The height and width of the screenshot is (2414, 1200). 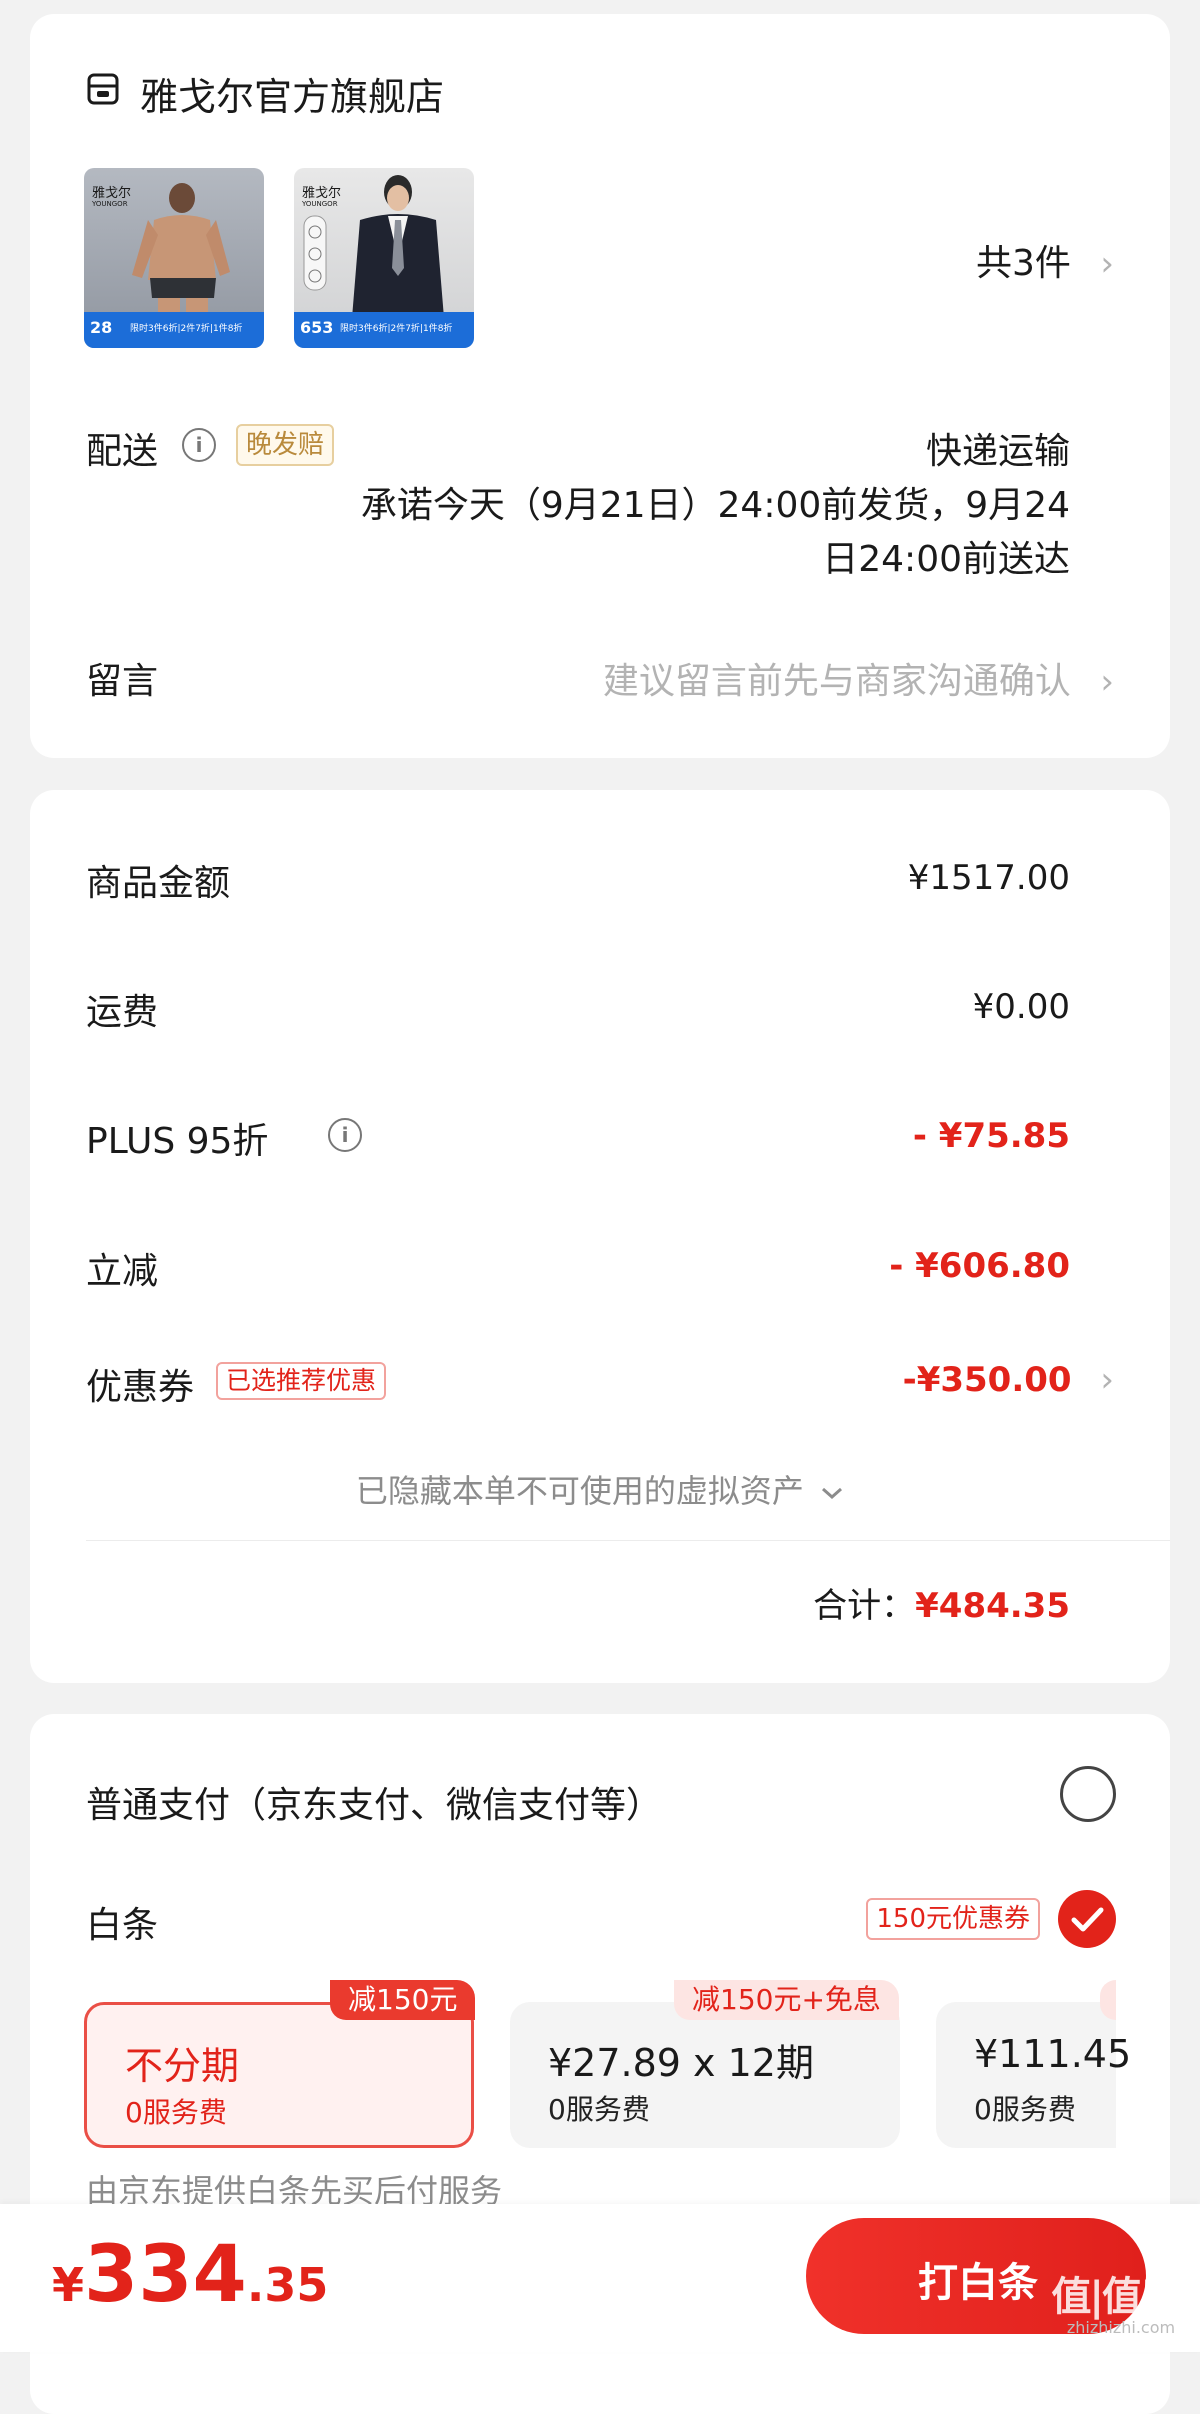 I want to click on total-label: 合计：, so click(x=864, y=1606).